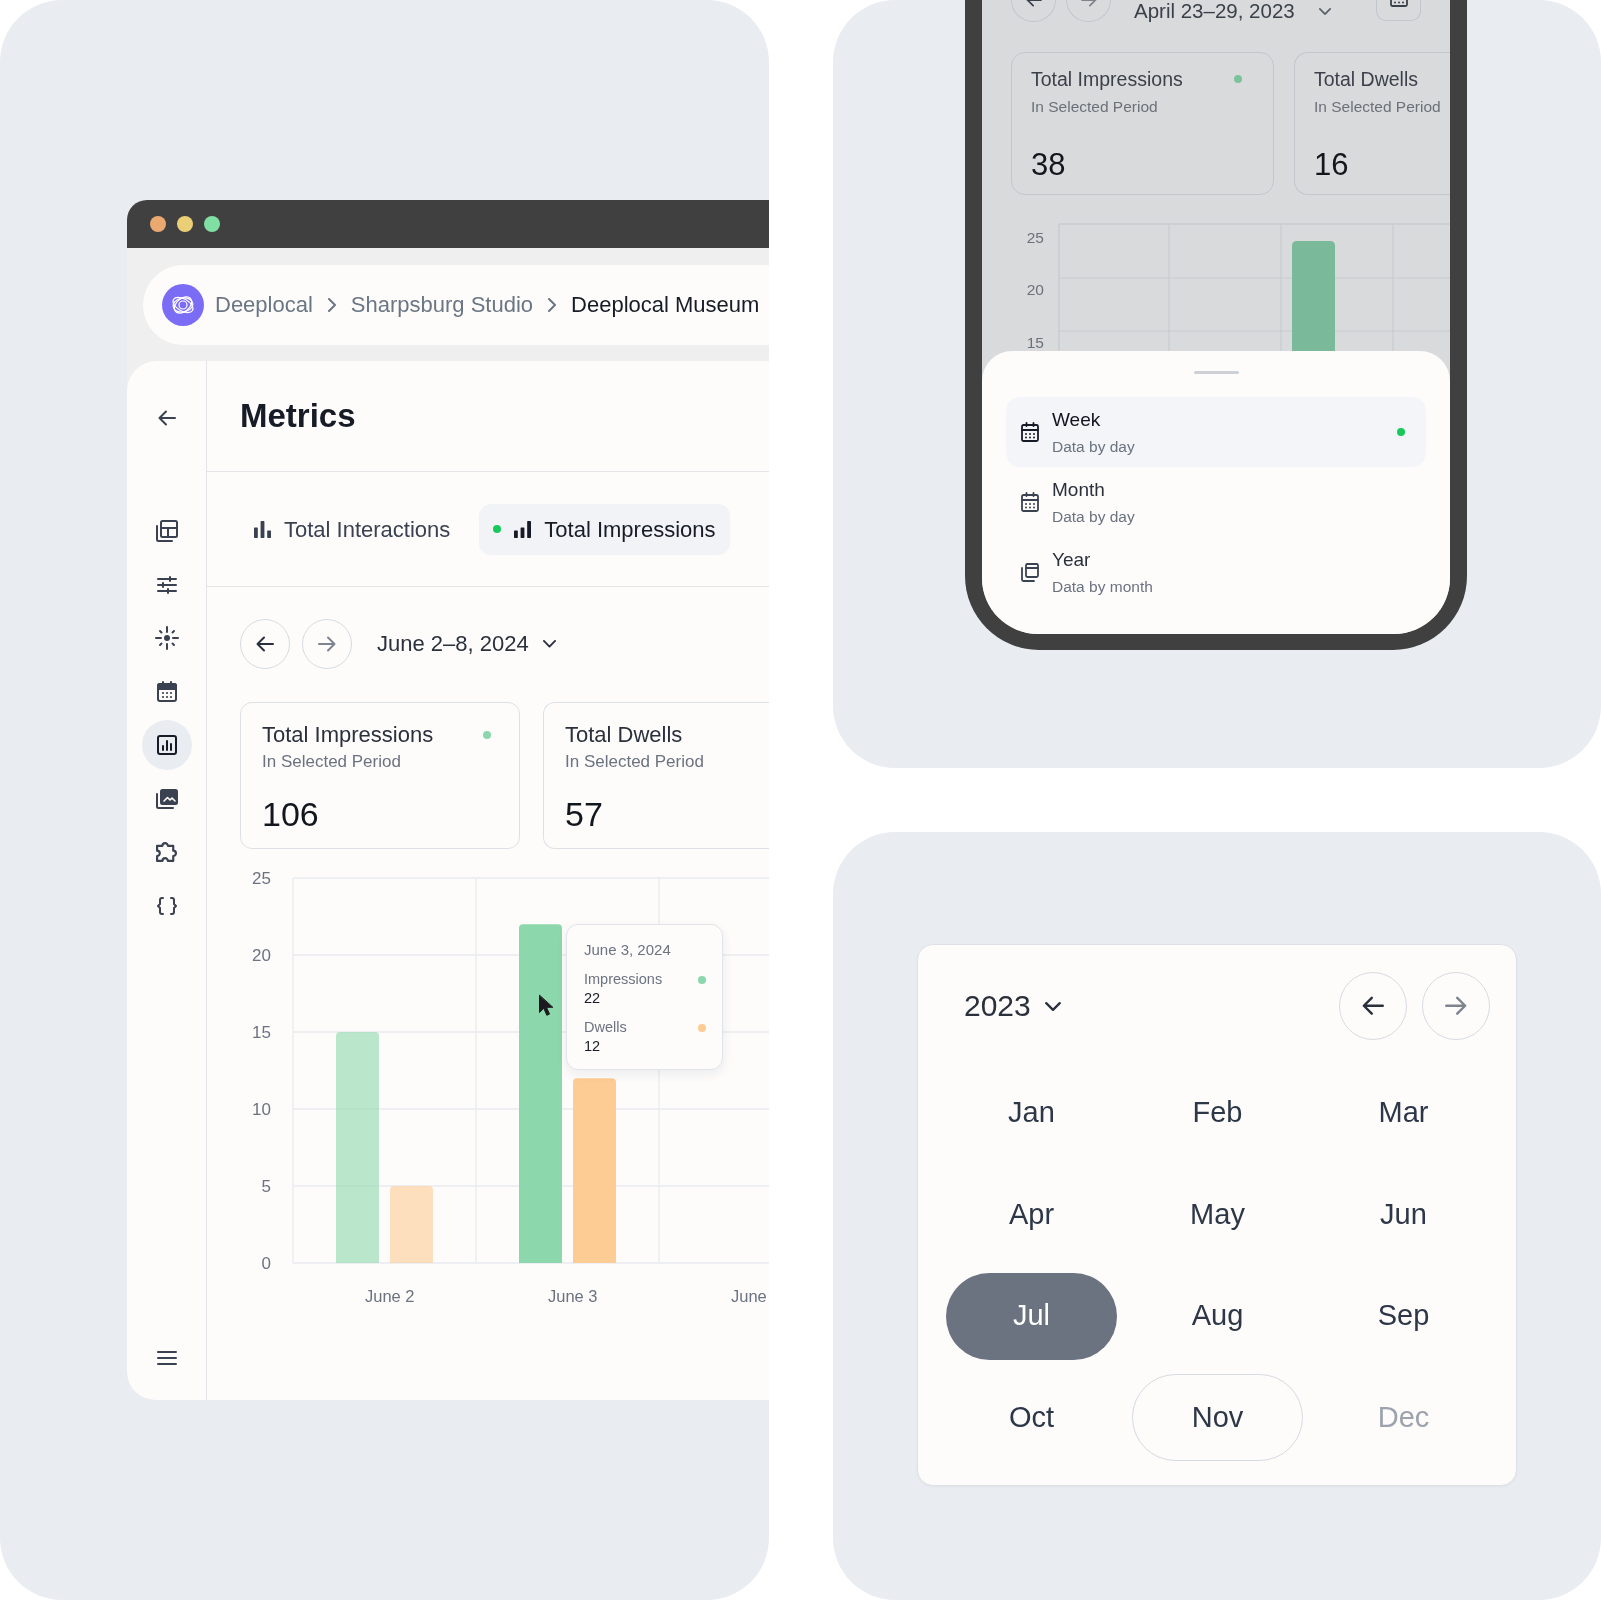 Image resolution: width=1601 pixels, height=1600 pixels. What do you see at coordinates (1403, 1316) in the screenshot?
I see `month-button: Sep` at bounding box center [1403, 1316].